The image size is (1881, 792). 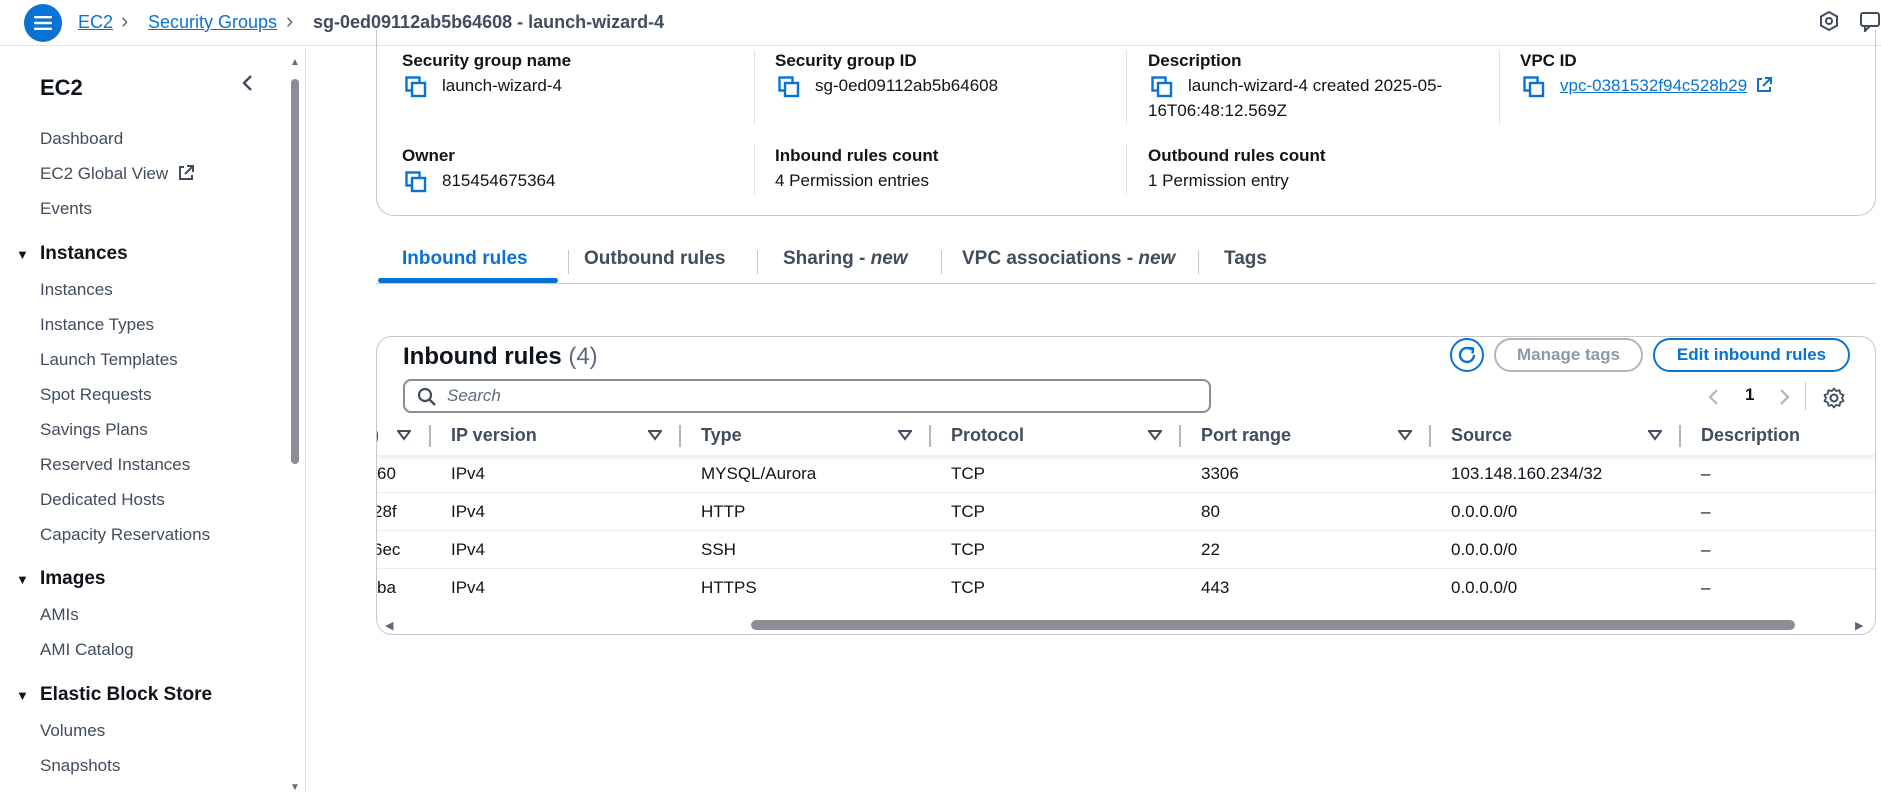 I want to click on sidebar-section-images: ▼ Images, so click(x=60, y=579).